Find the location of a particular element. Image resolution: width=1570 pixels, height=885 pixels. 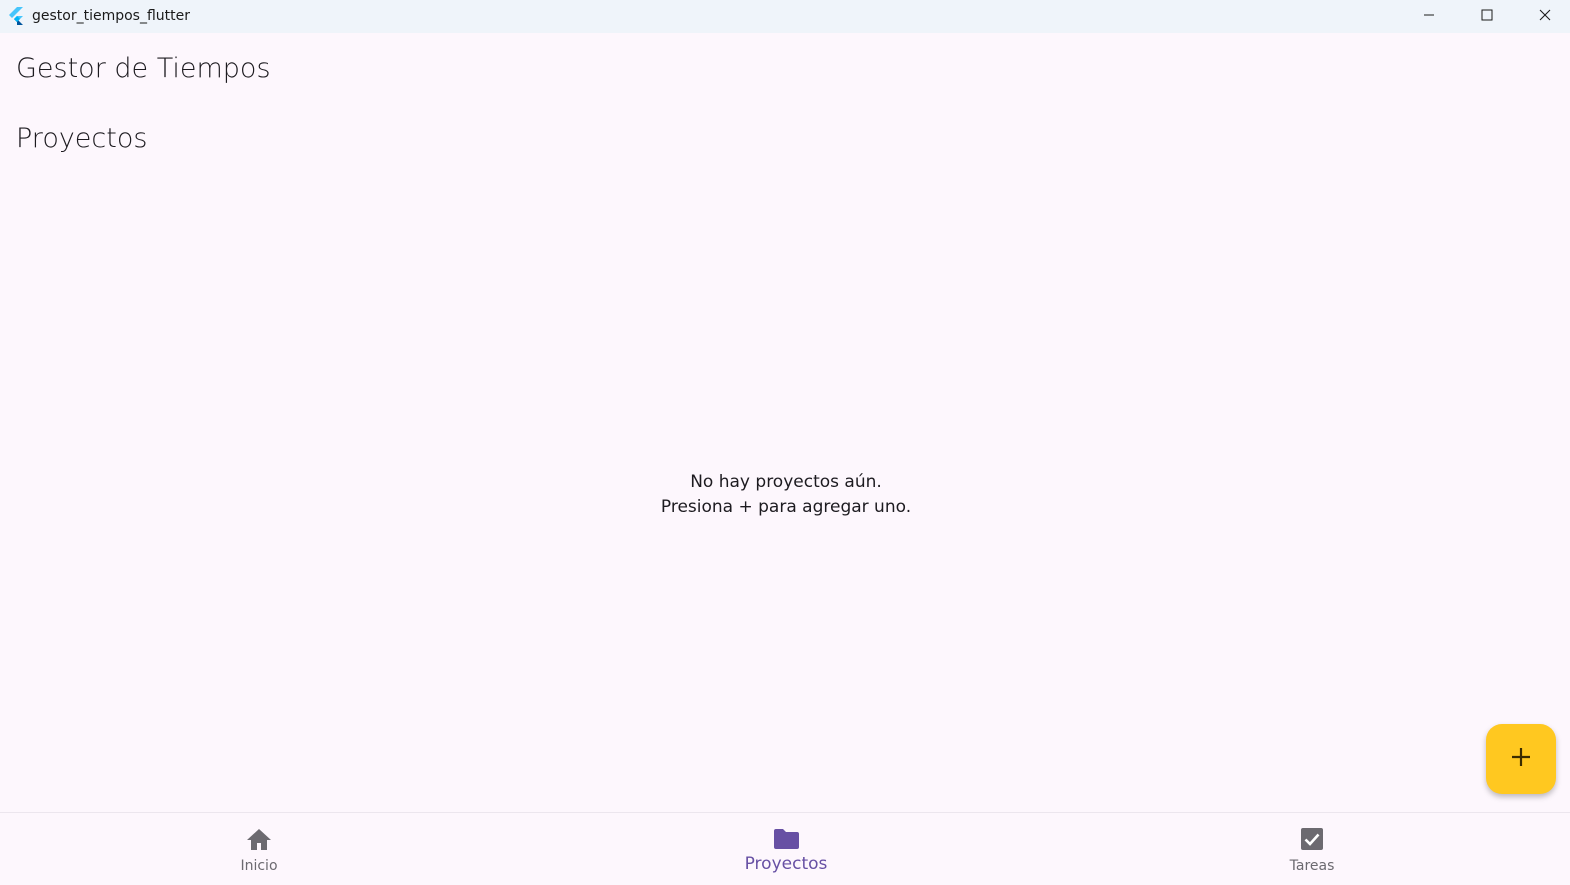

minimize-button is located at coordinates (1429, 16).